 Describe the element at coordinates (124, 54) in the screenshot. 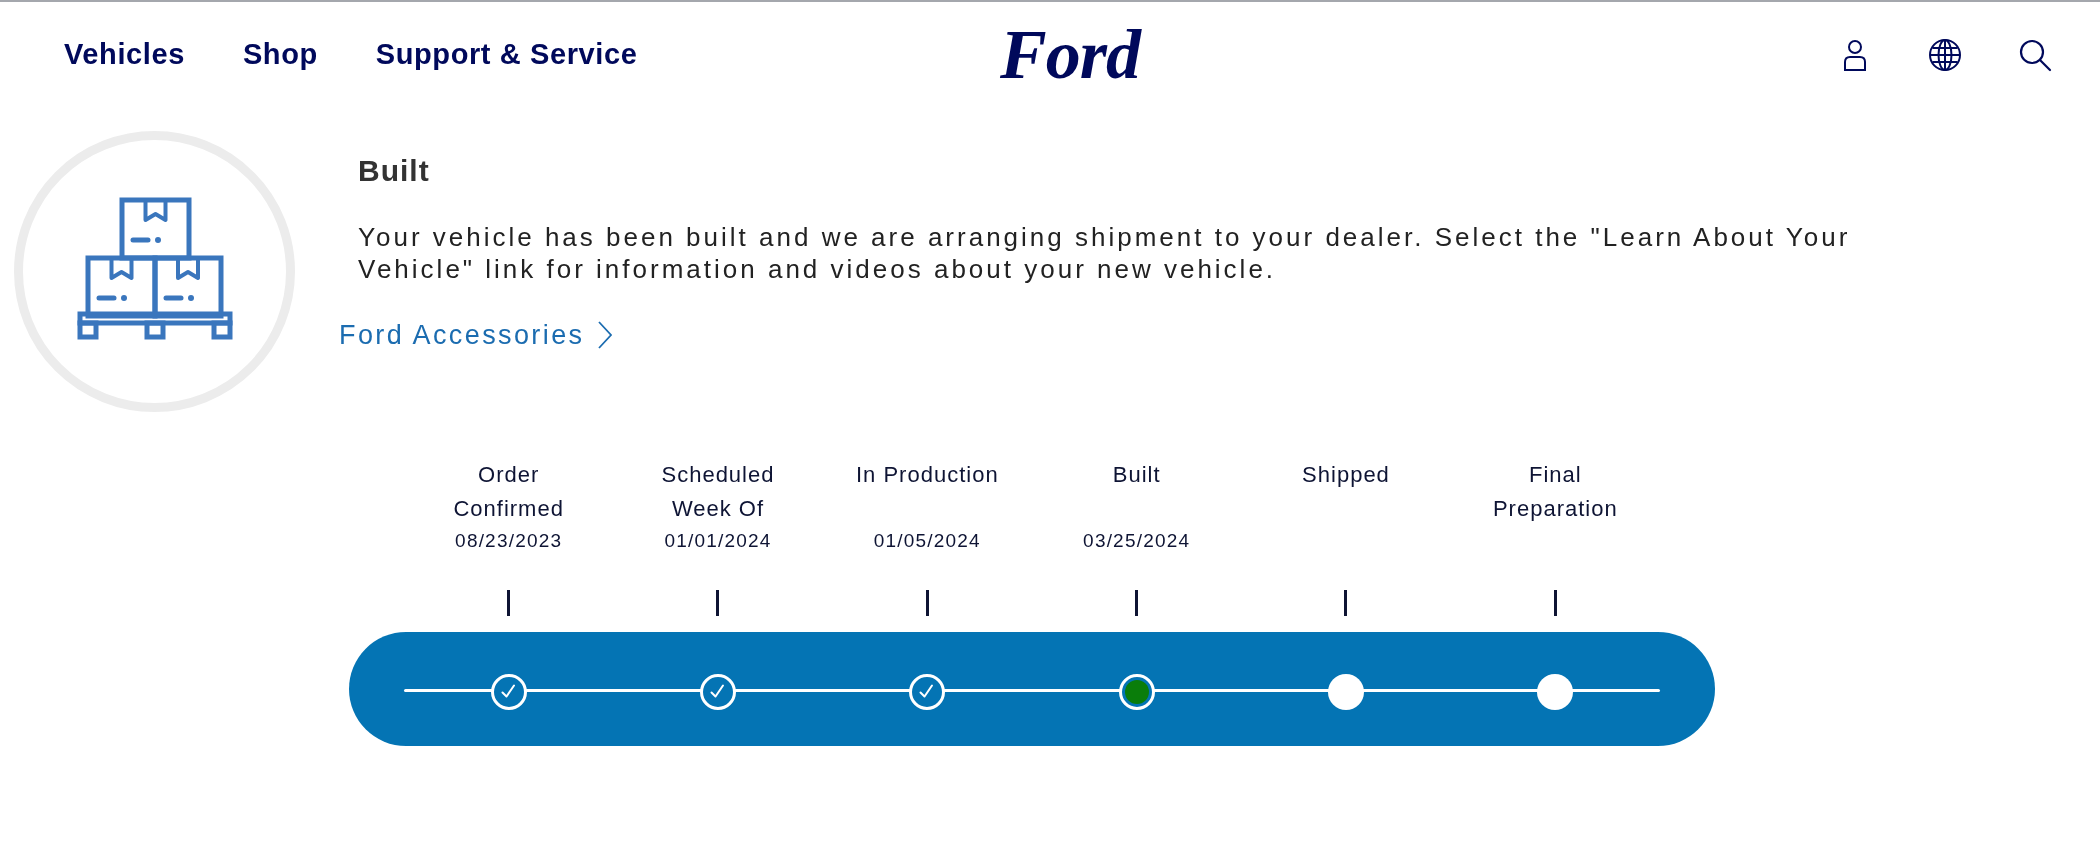

I see `nav-link: Vehicles` at that location.